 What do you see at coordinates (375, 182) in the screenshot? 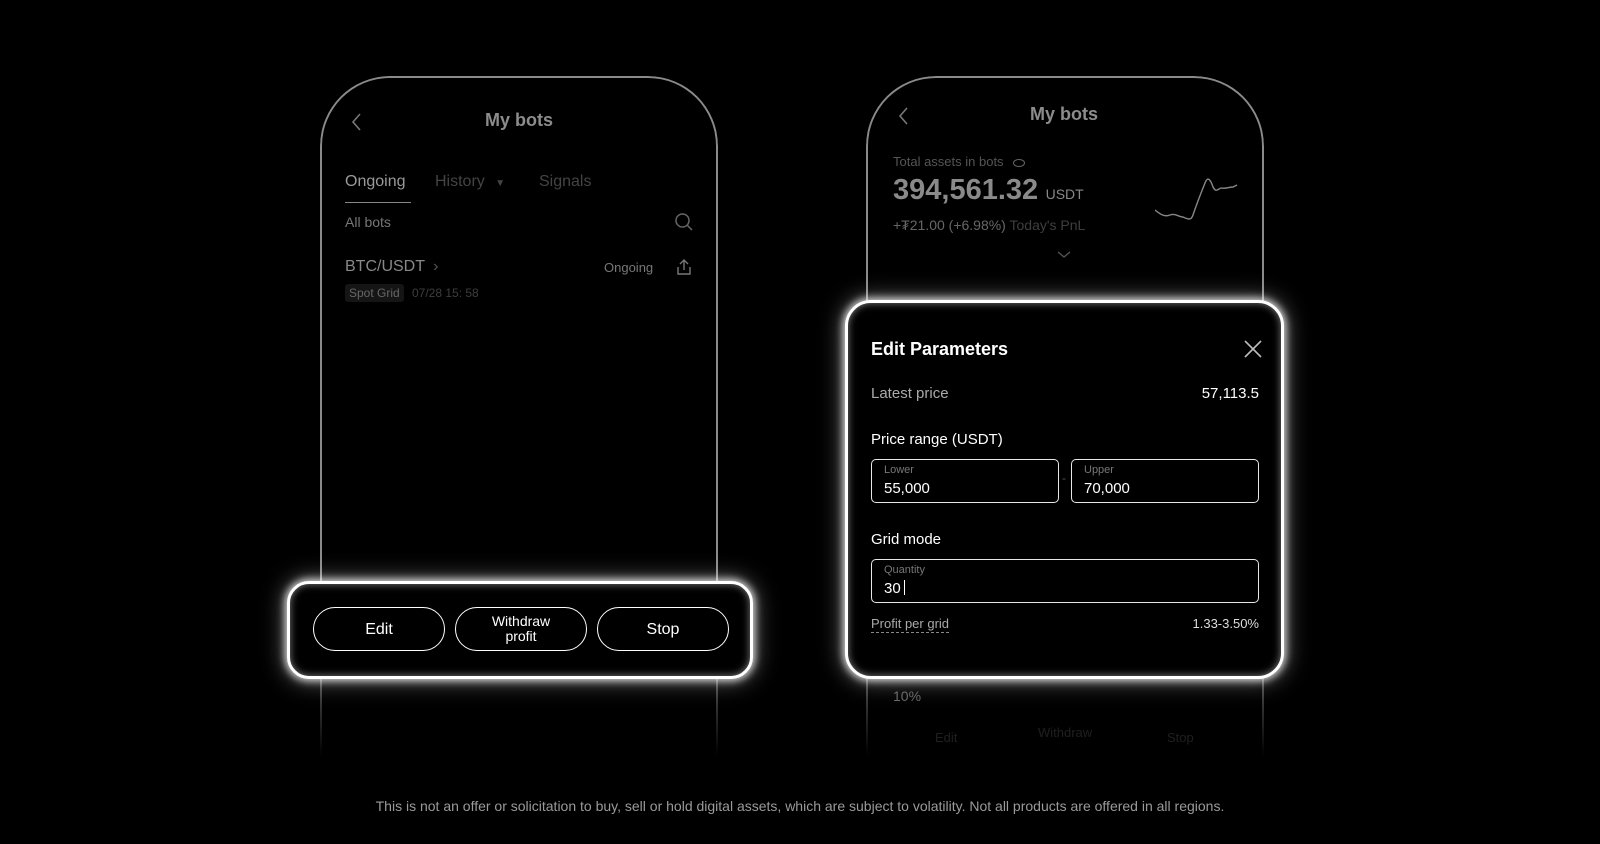
I see `tab-ongoing: Ongoing` at bounding box center [375, 182].